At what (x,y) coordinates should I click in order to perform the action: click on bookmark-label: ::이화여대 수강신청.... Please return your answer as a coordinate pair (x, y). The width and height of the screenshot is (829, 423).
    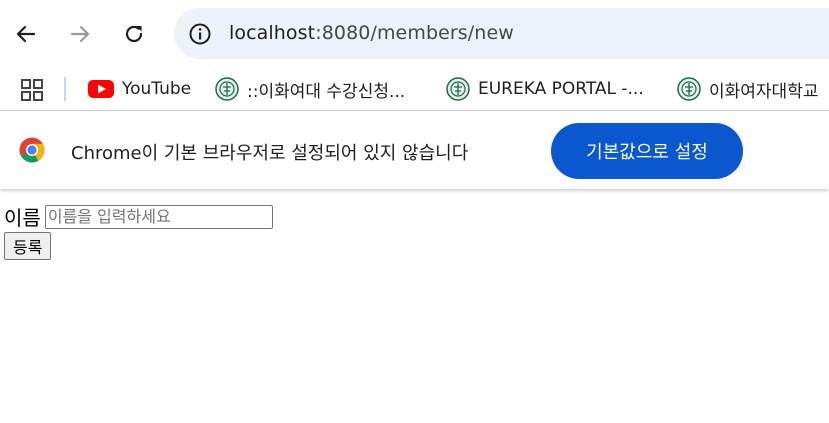
    Looking at the image, I should click on (326, 91).